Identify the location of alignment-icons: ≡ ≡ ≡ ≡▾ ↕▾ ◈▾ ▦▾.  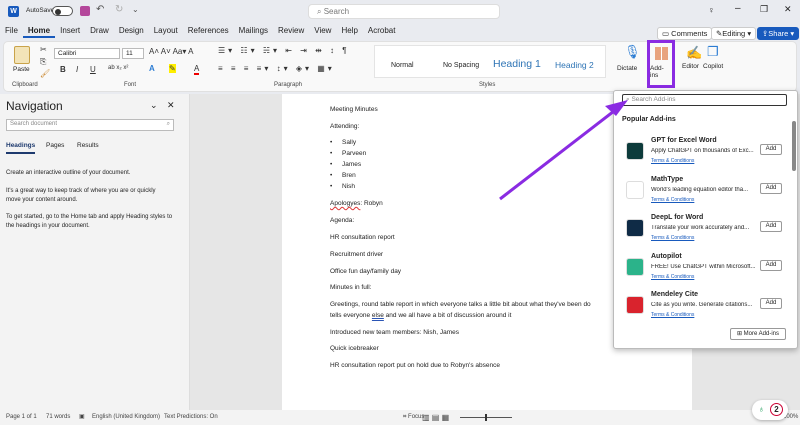
(276, 68).